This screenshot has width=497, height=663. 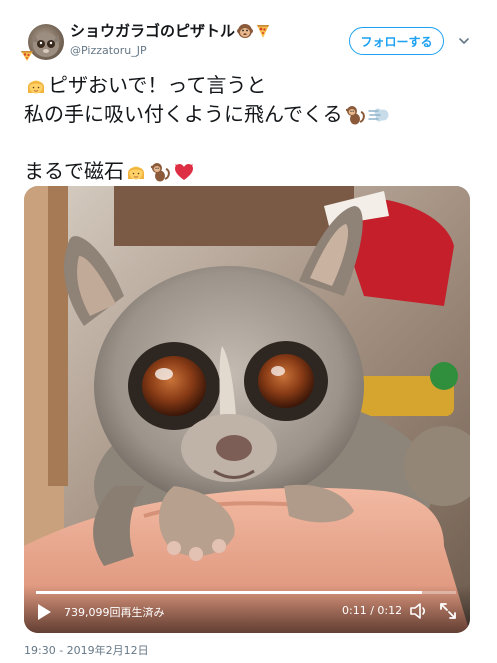 I want to click on progress-bar, so click(x=246, y=592).